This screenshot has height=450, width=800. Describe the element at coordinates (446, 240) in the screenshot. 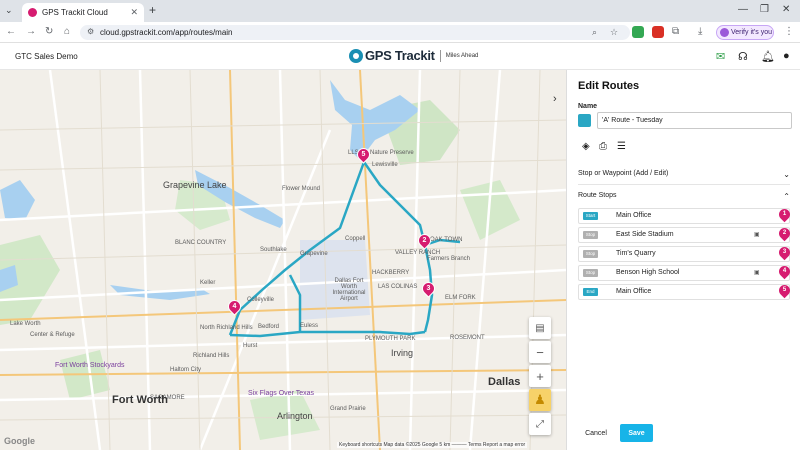

I see `map-label: OAK TOWN` at that location.